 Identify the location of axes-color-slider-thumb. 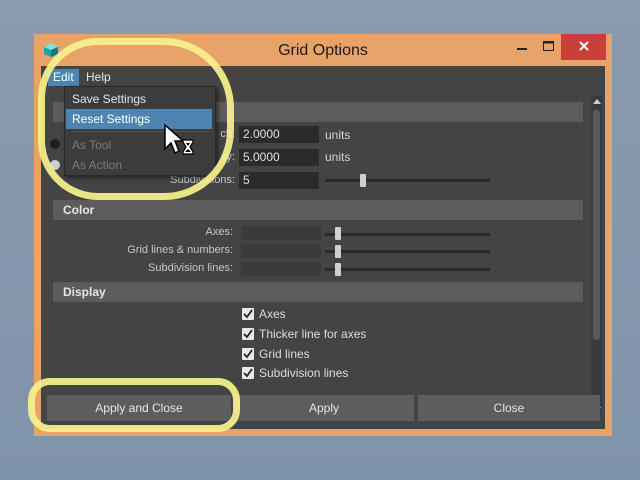
(338, 233).